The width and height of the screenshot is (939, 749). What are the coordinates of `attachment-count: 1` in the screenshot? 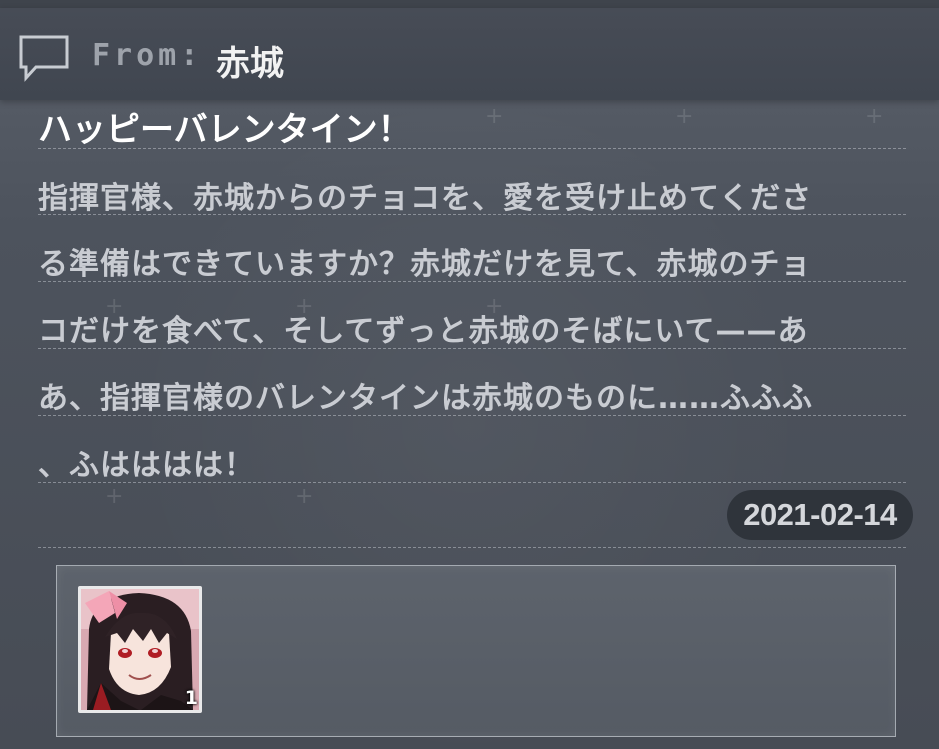 It's located at (191, 698).